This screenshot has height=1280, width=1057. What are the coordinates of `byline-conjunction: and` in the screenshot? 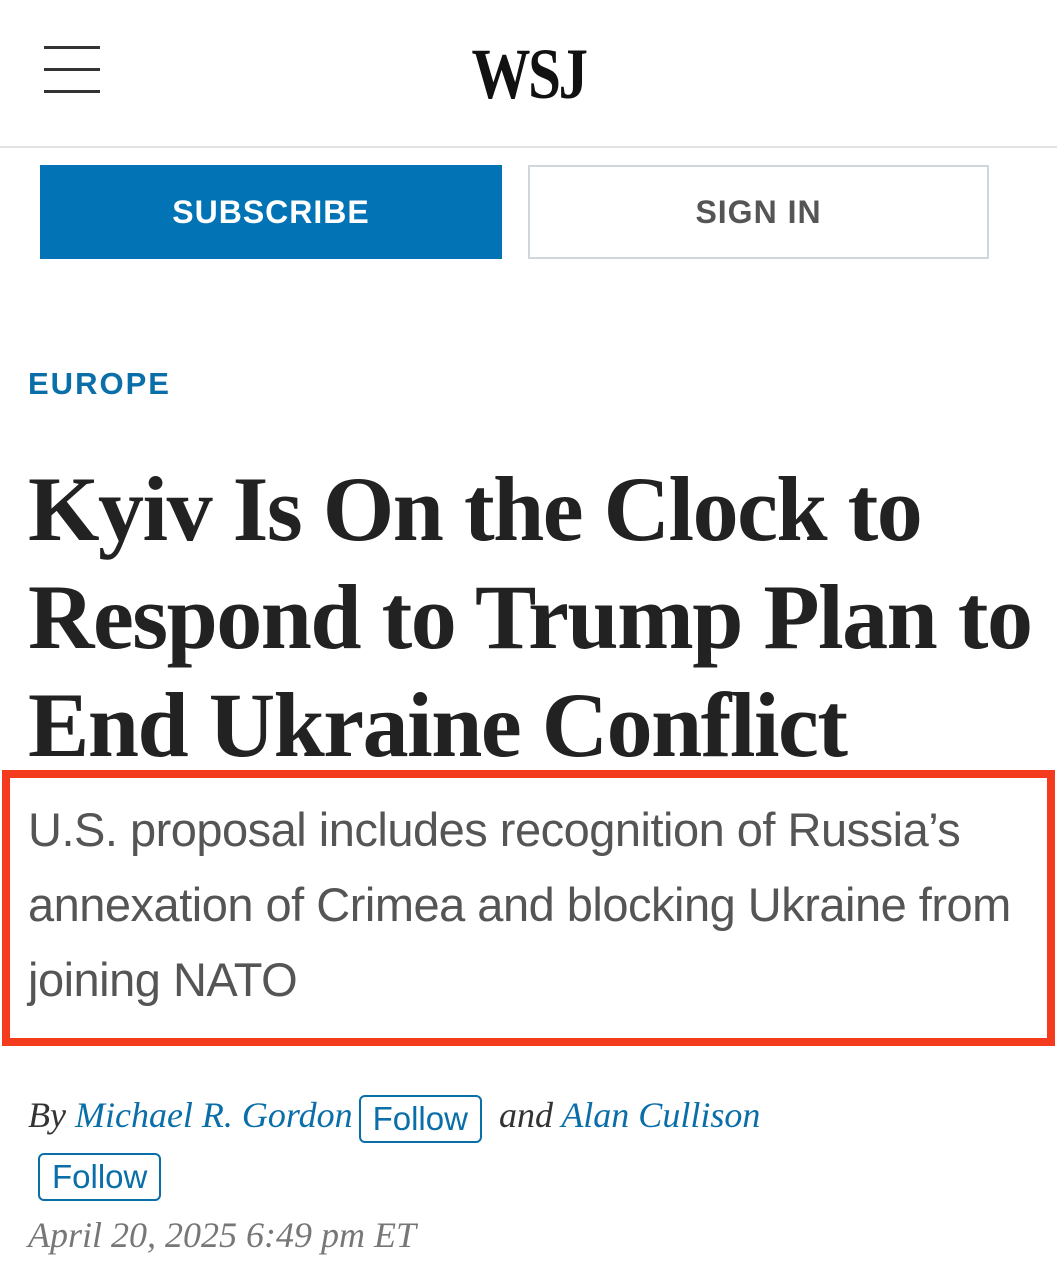 It's located at (525, 1115).